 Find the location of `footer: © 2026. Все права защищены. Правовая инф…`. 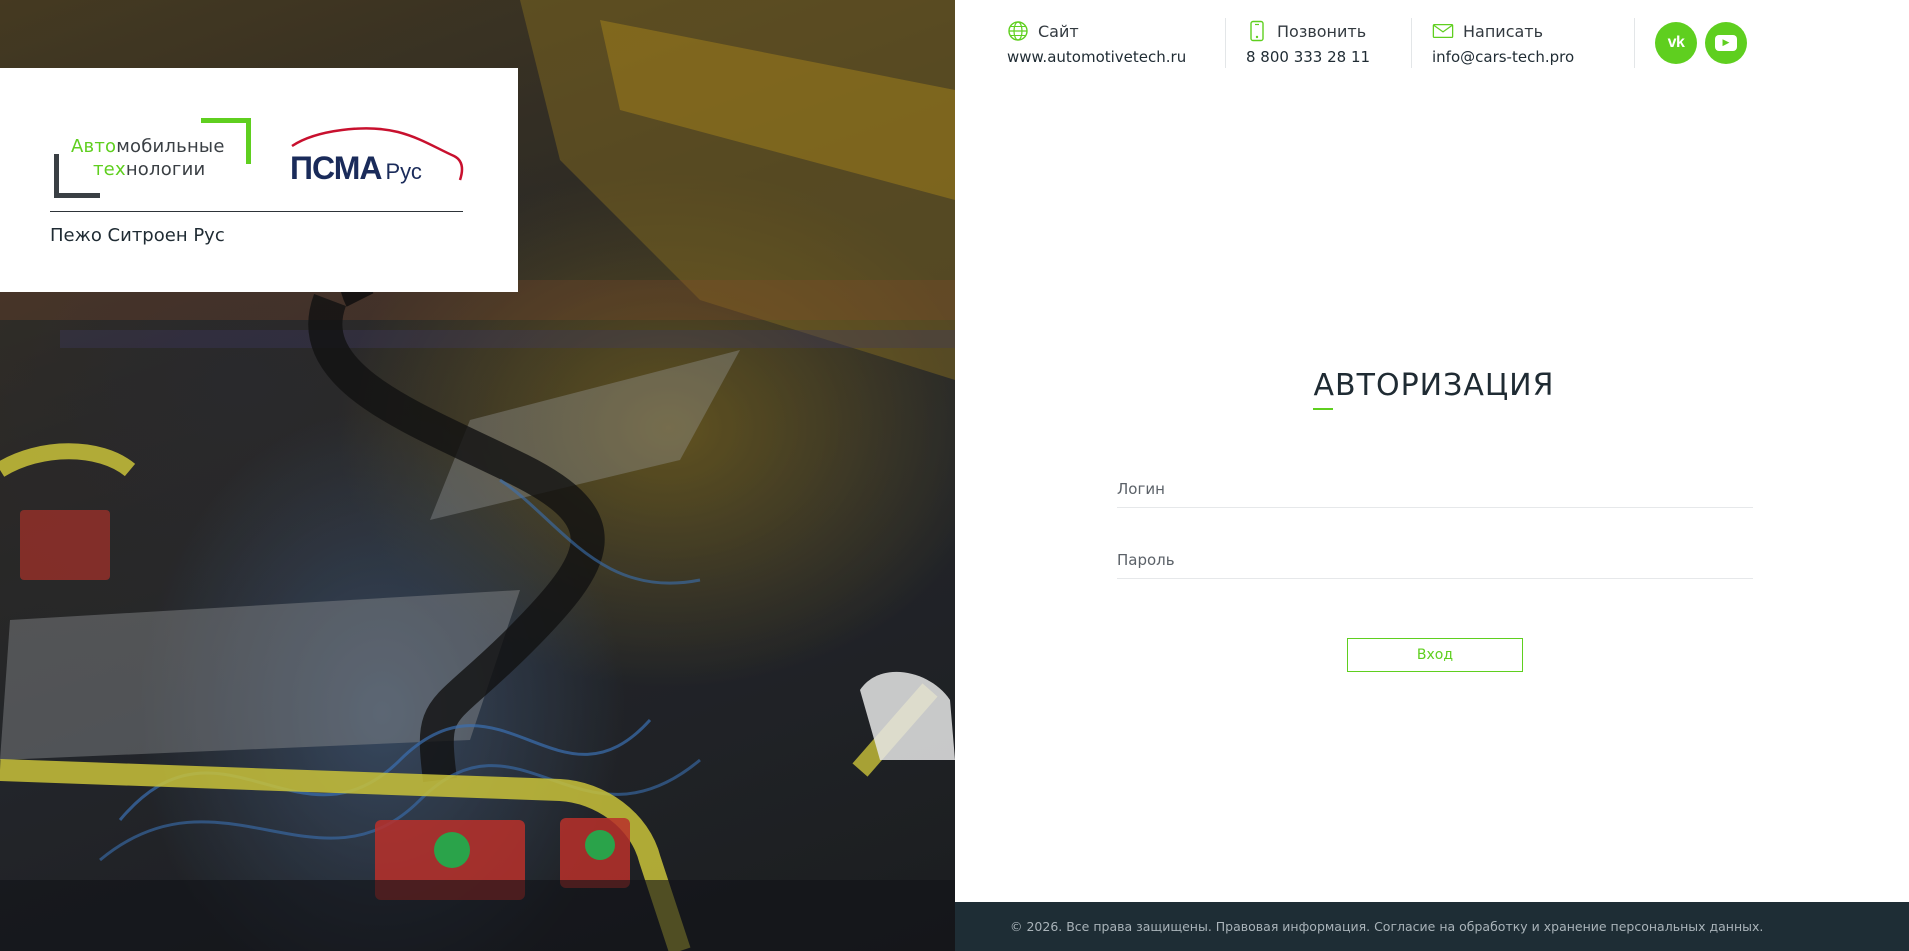

footer: © 2026. Все права защищены. Правовая инф… is located at coordinates (1432, 926).